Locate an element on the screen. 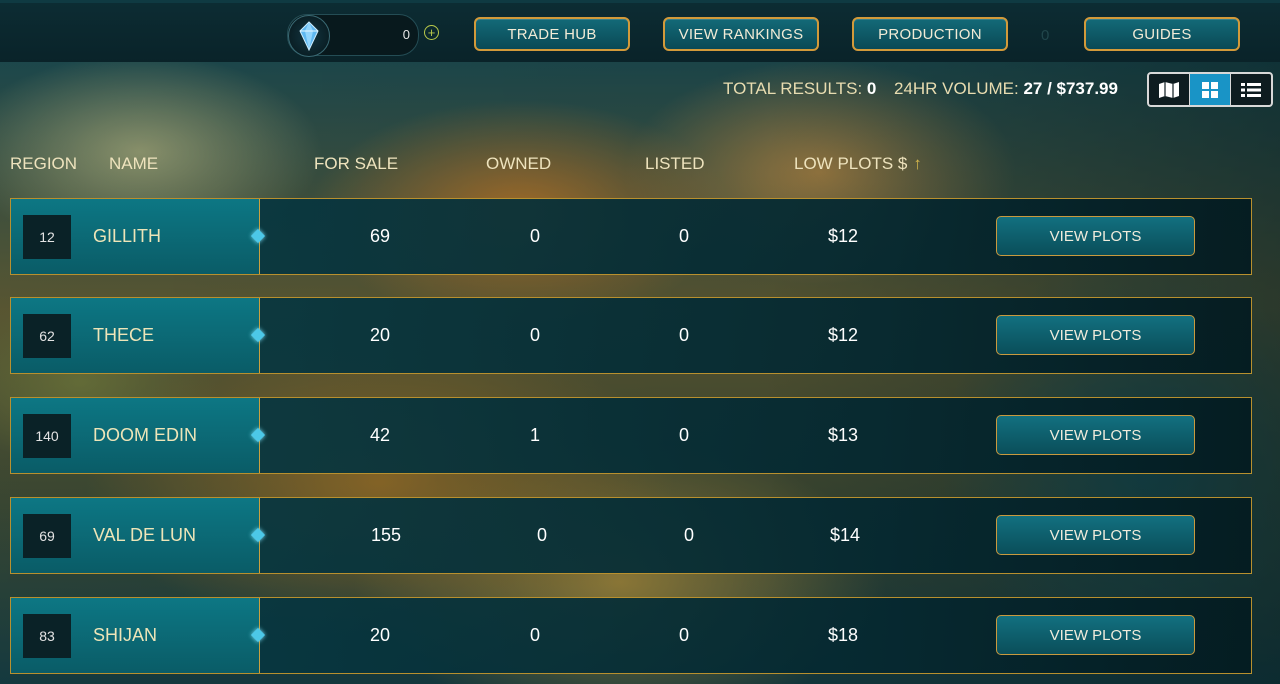  region-name: THECE is located at coordinates (124, 335).